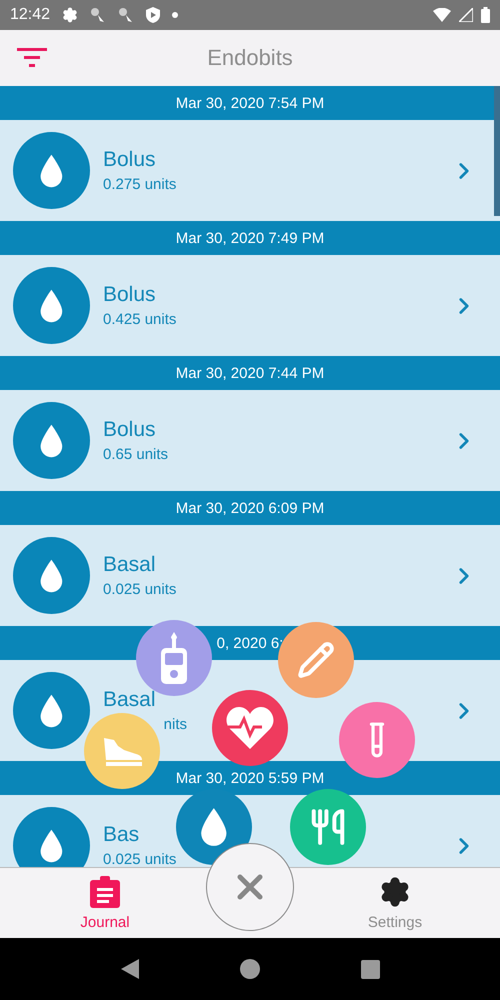 The height and width of the screenshot is (1000, 500). Describe the element at coordinates (250, 305) in the screenshot. I see `journal-entry: Bolus 0.425 units` at that location.